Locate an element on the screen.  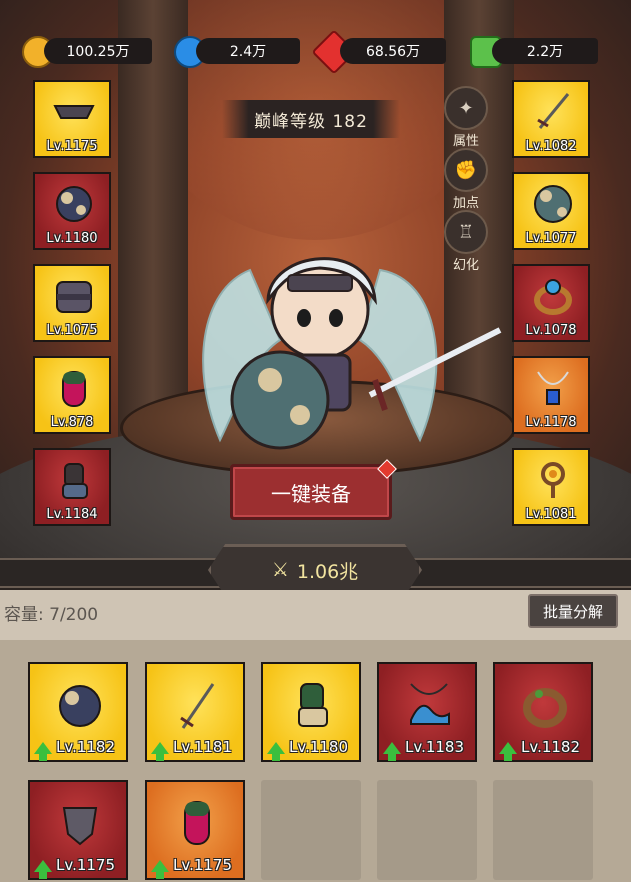
cash-counter: 2.2万 is located at coordinates (545, 51).